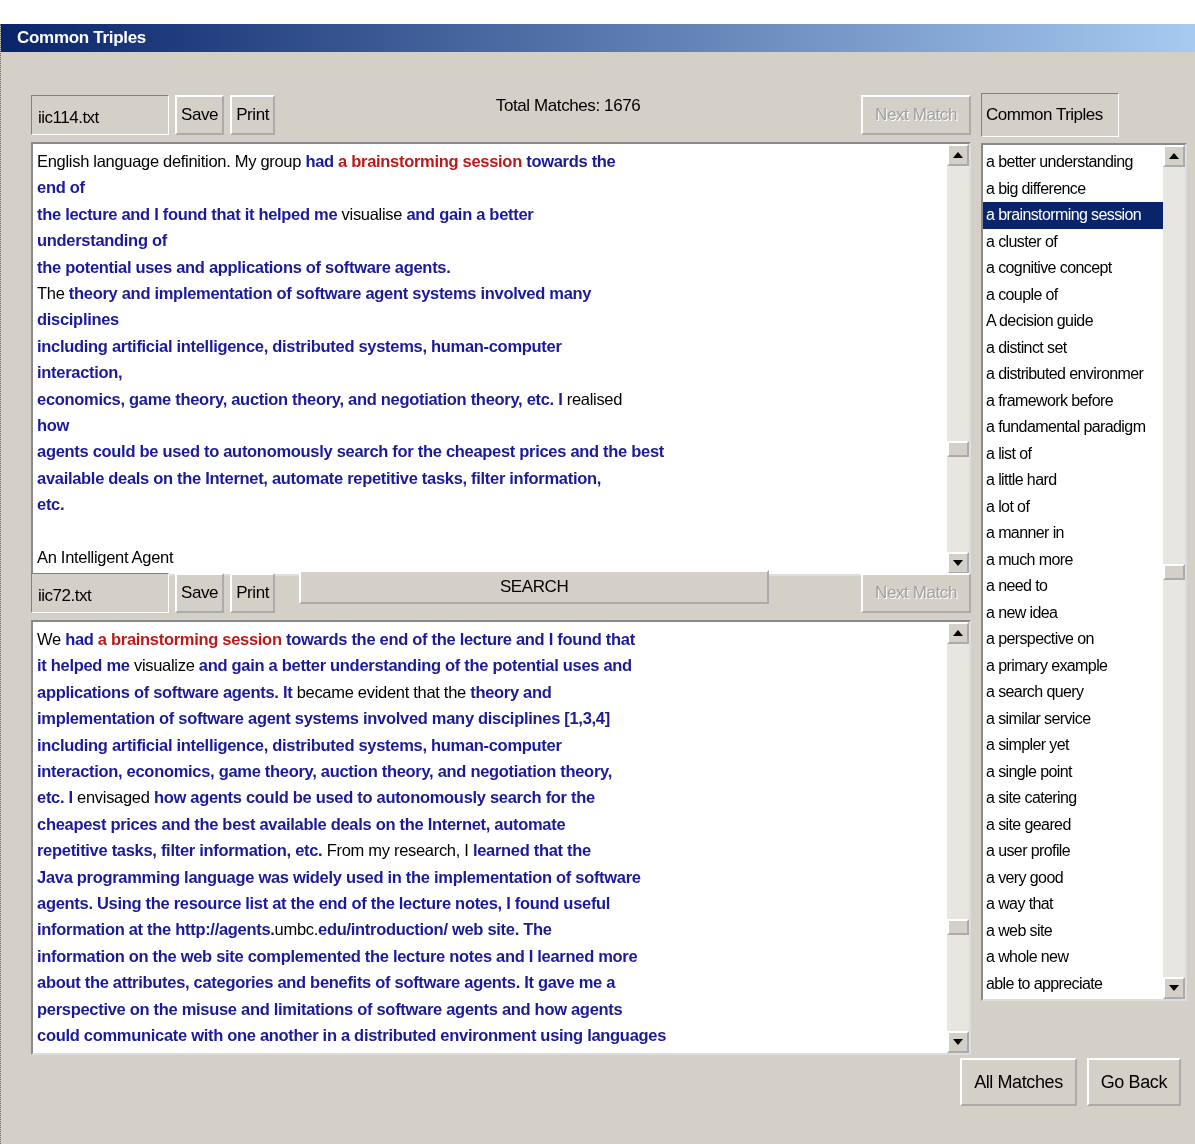 This screenshot has height=1144, width=1195. What do you see at coordinates (78, 320) in the screenshot?
I see `text-line: disciplines` at bounding box center [78, 320].